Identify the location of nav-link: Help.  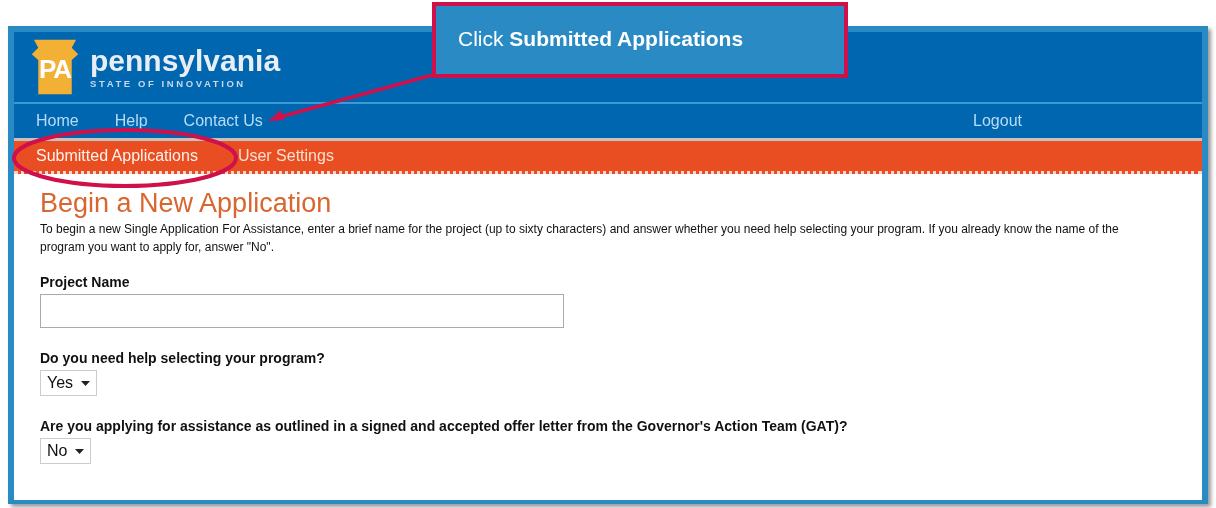
(131, 121).